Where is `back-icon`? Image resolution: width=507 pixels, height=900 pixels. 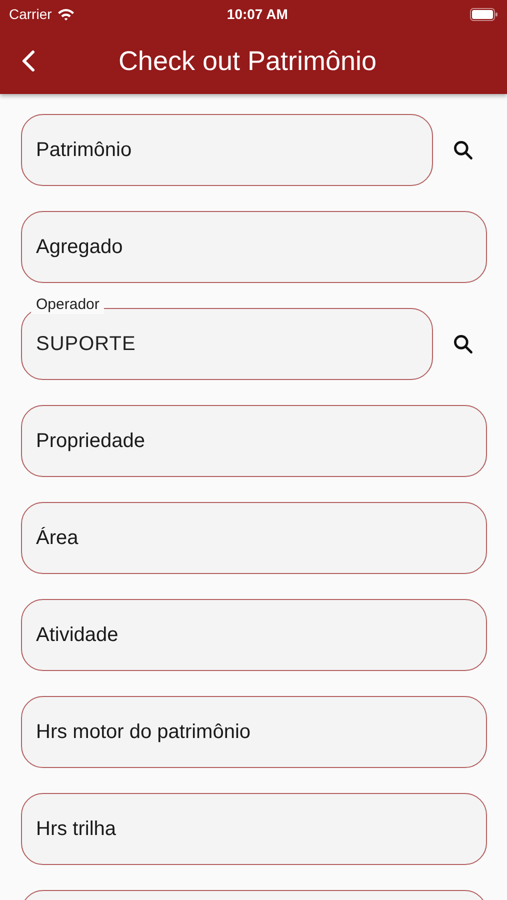
back-icon is located at coordinates (28, 61).